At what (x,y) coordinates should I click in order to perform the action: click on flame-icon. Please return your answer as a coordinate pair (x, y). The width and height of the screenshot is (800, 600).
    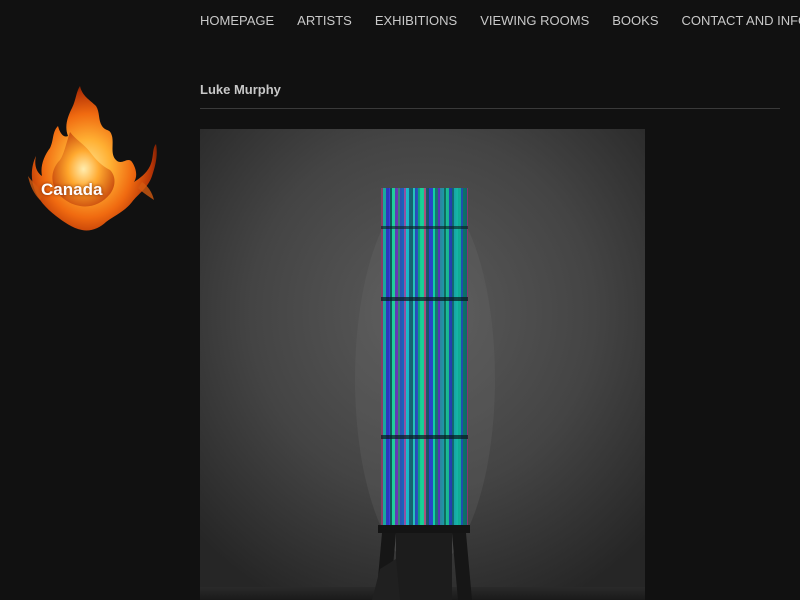
    Looking at the image, I should click on (92, 158).